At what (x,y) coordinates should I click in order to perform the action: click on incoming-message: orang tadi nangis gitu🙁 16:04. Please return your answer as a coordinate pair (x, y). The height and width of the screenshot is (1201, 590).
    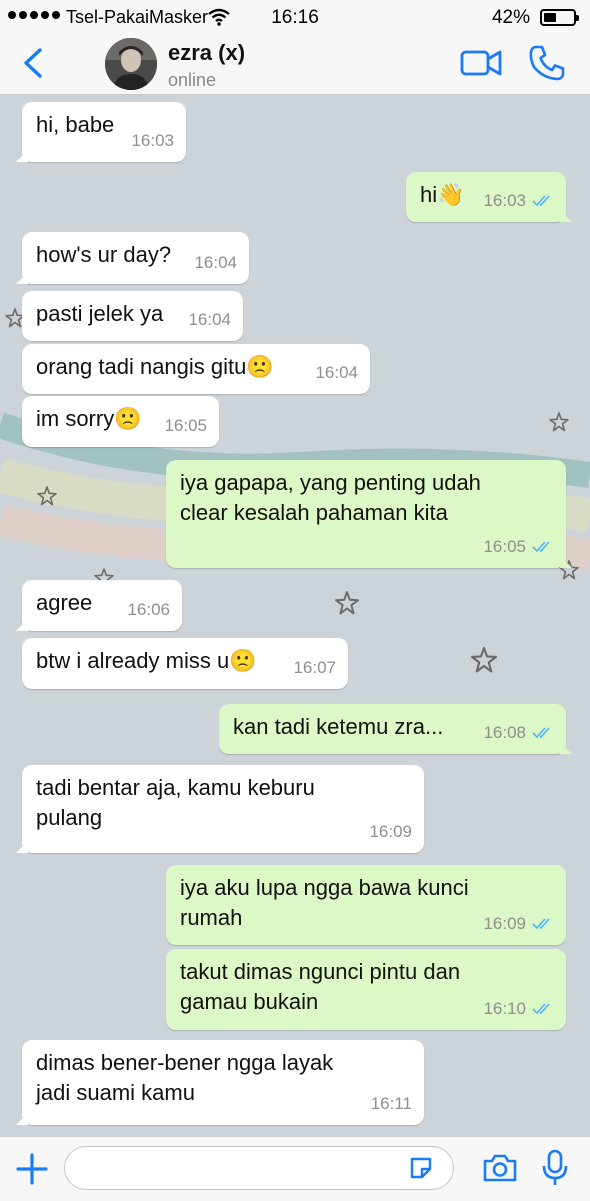
    Looking at the image, I should click on (196, 369).